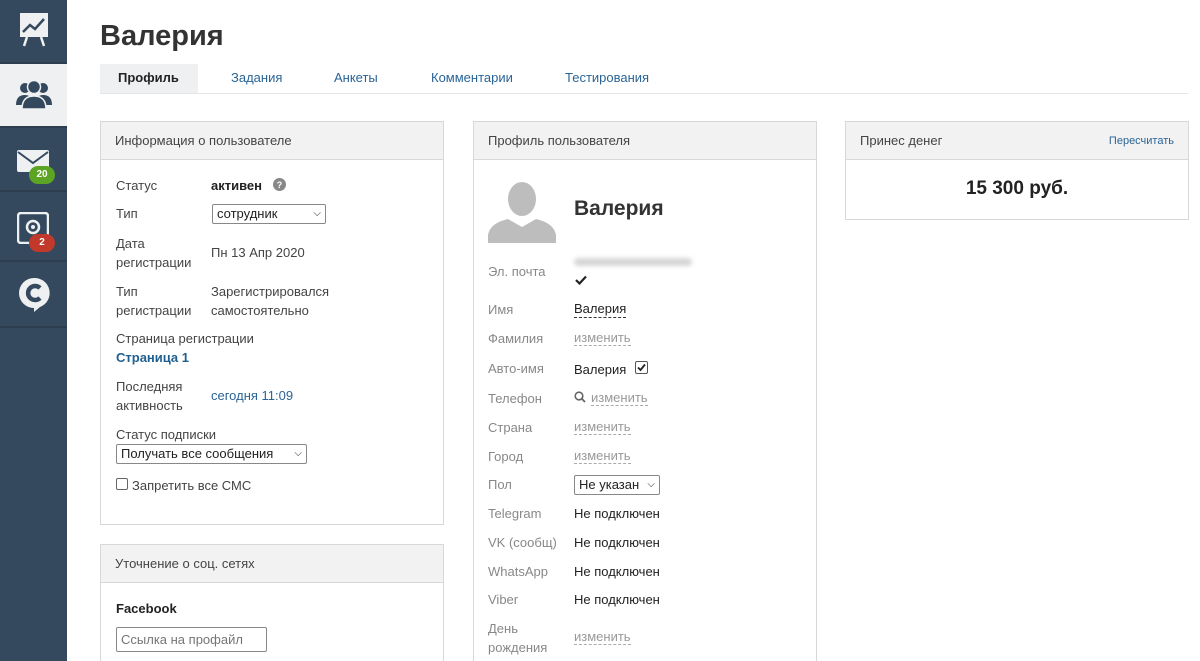 This screenshot has width=1200, height=661. Describe the element at coordinates (503, 628) in the screenshot. I see `birthday-label-line1: День` at that location.